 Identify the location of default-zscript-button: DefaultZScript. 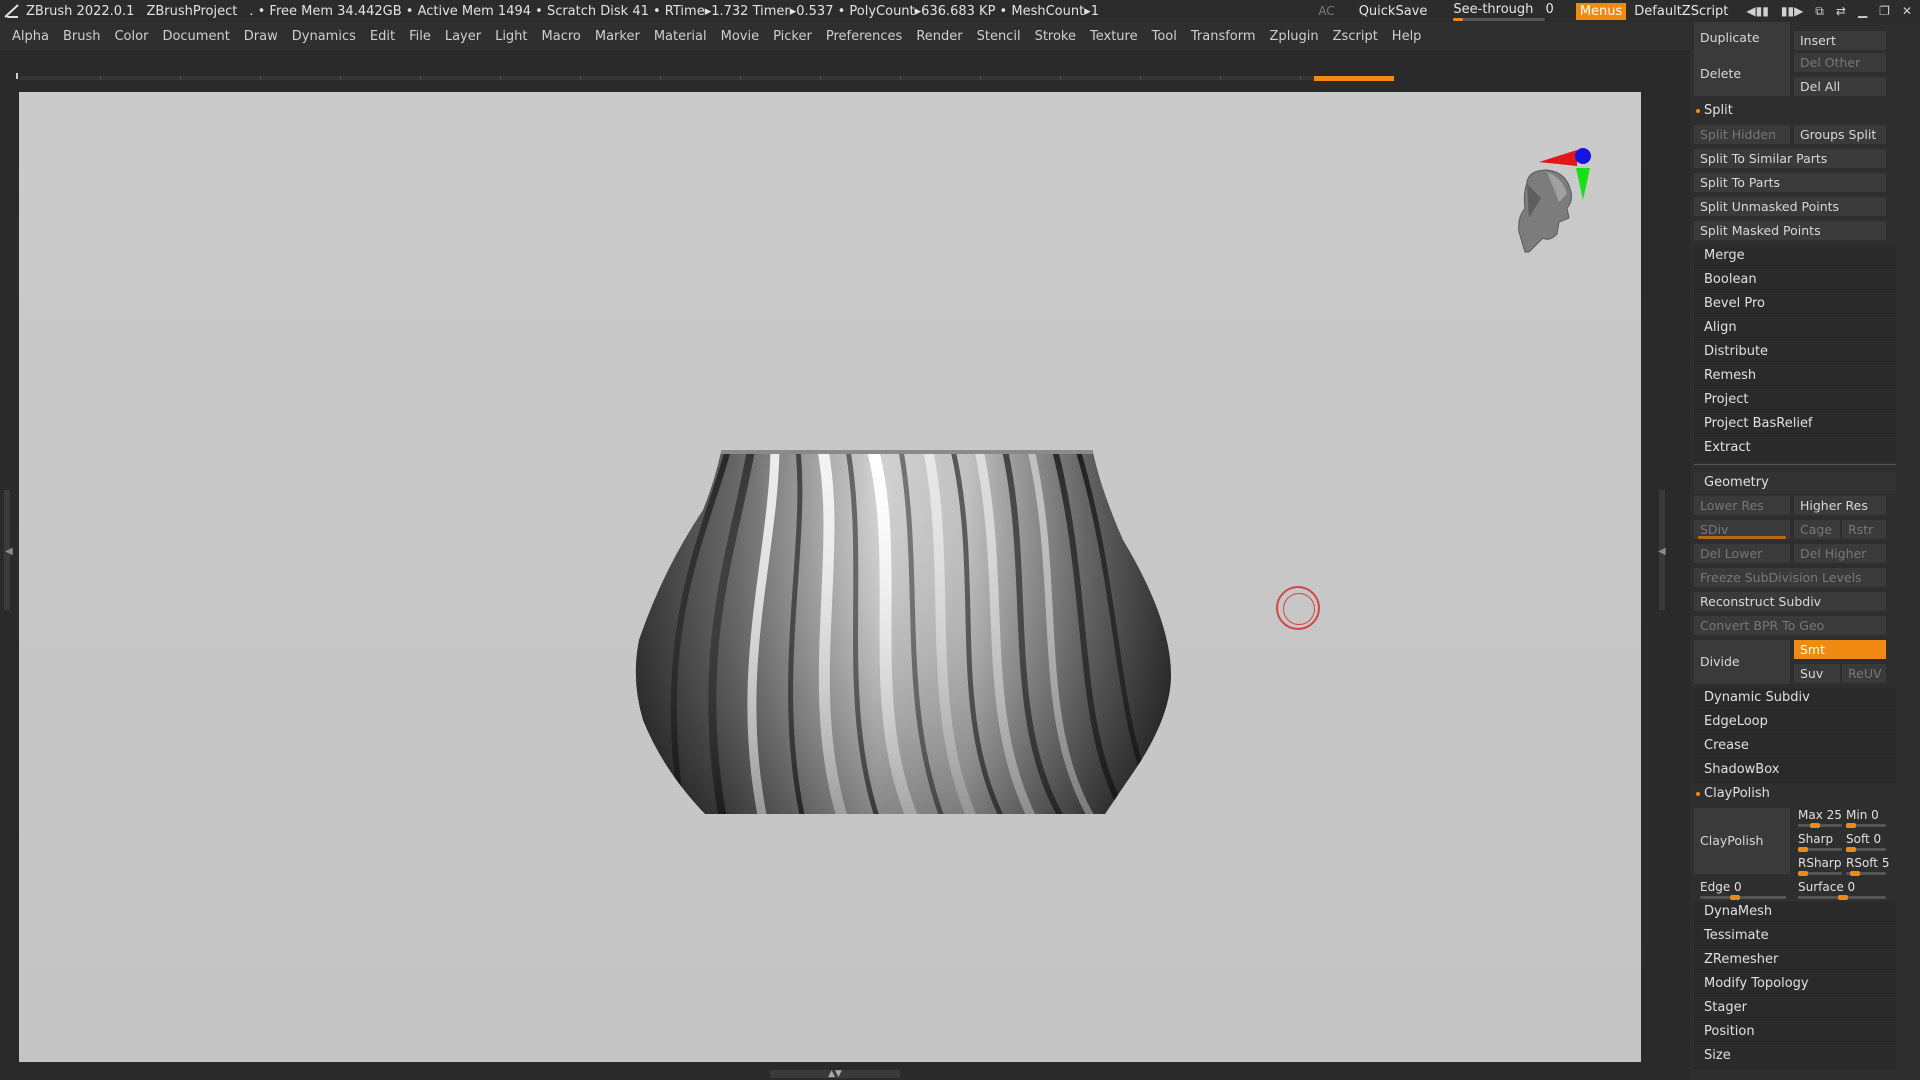
(1681, 11).